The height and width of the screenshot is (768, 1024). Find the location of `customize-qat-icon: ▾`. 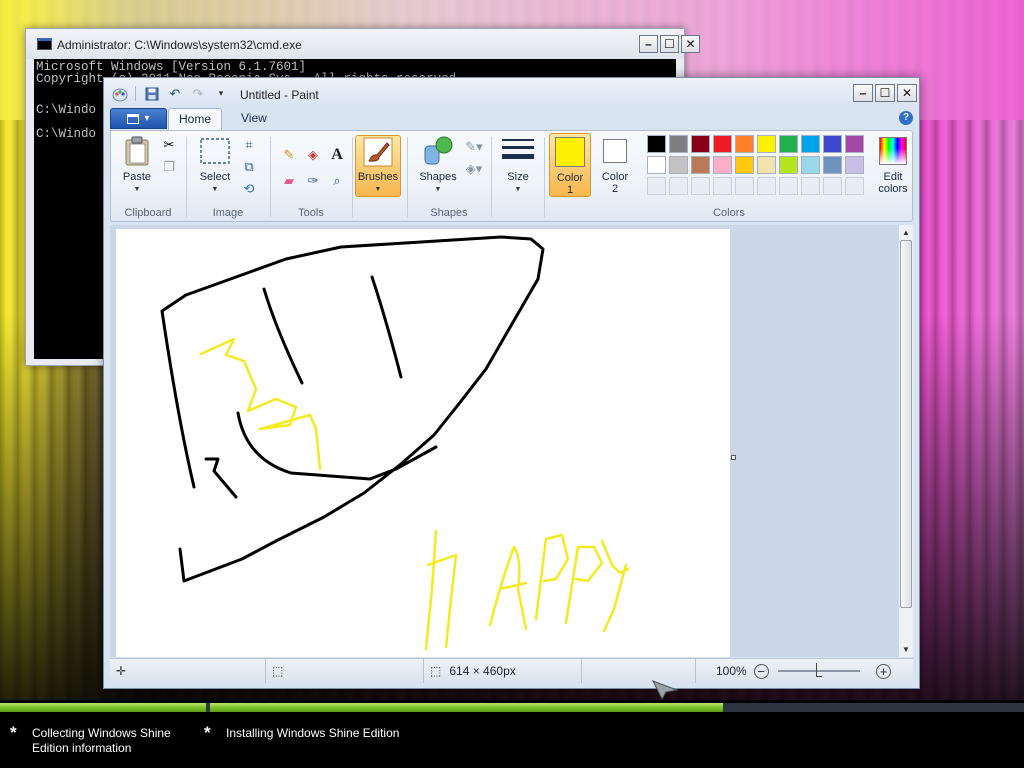

customize-qat-icon: ▾ is located at coordinates (221, 93).